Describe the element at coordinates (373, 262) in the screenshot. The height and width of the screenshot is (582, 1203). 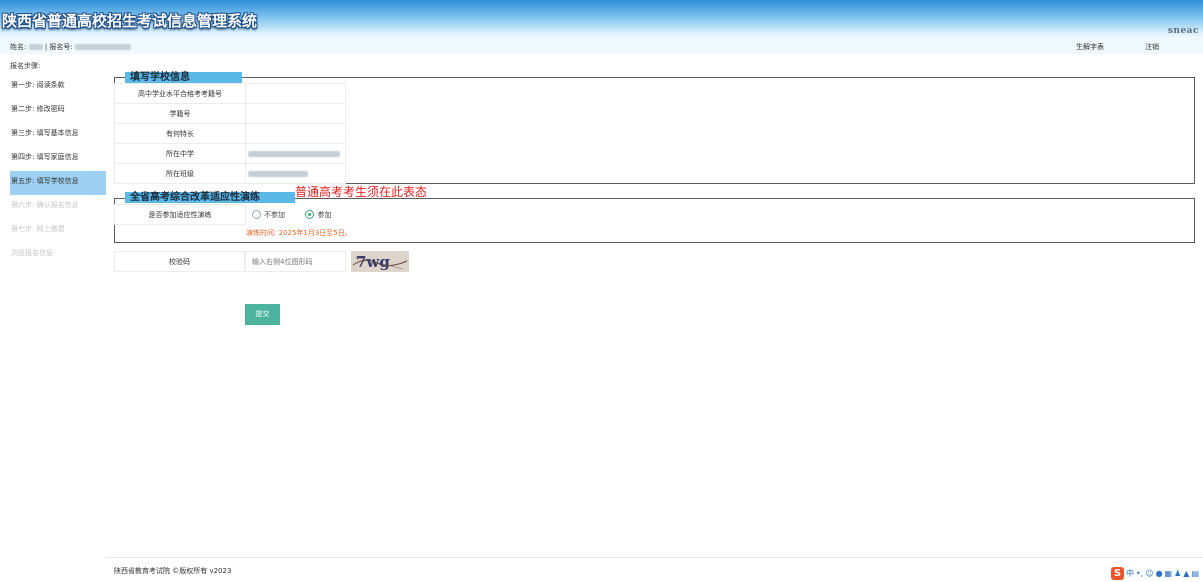
I see `captcha-text: 7wg` at that location.